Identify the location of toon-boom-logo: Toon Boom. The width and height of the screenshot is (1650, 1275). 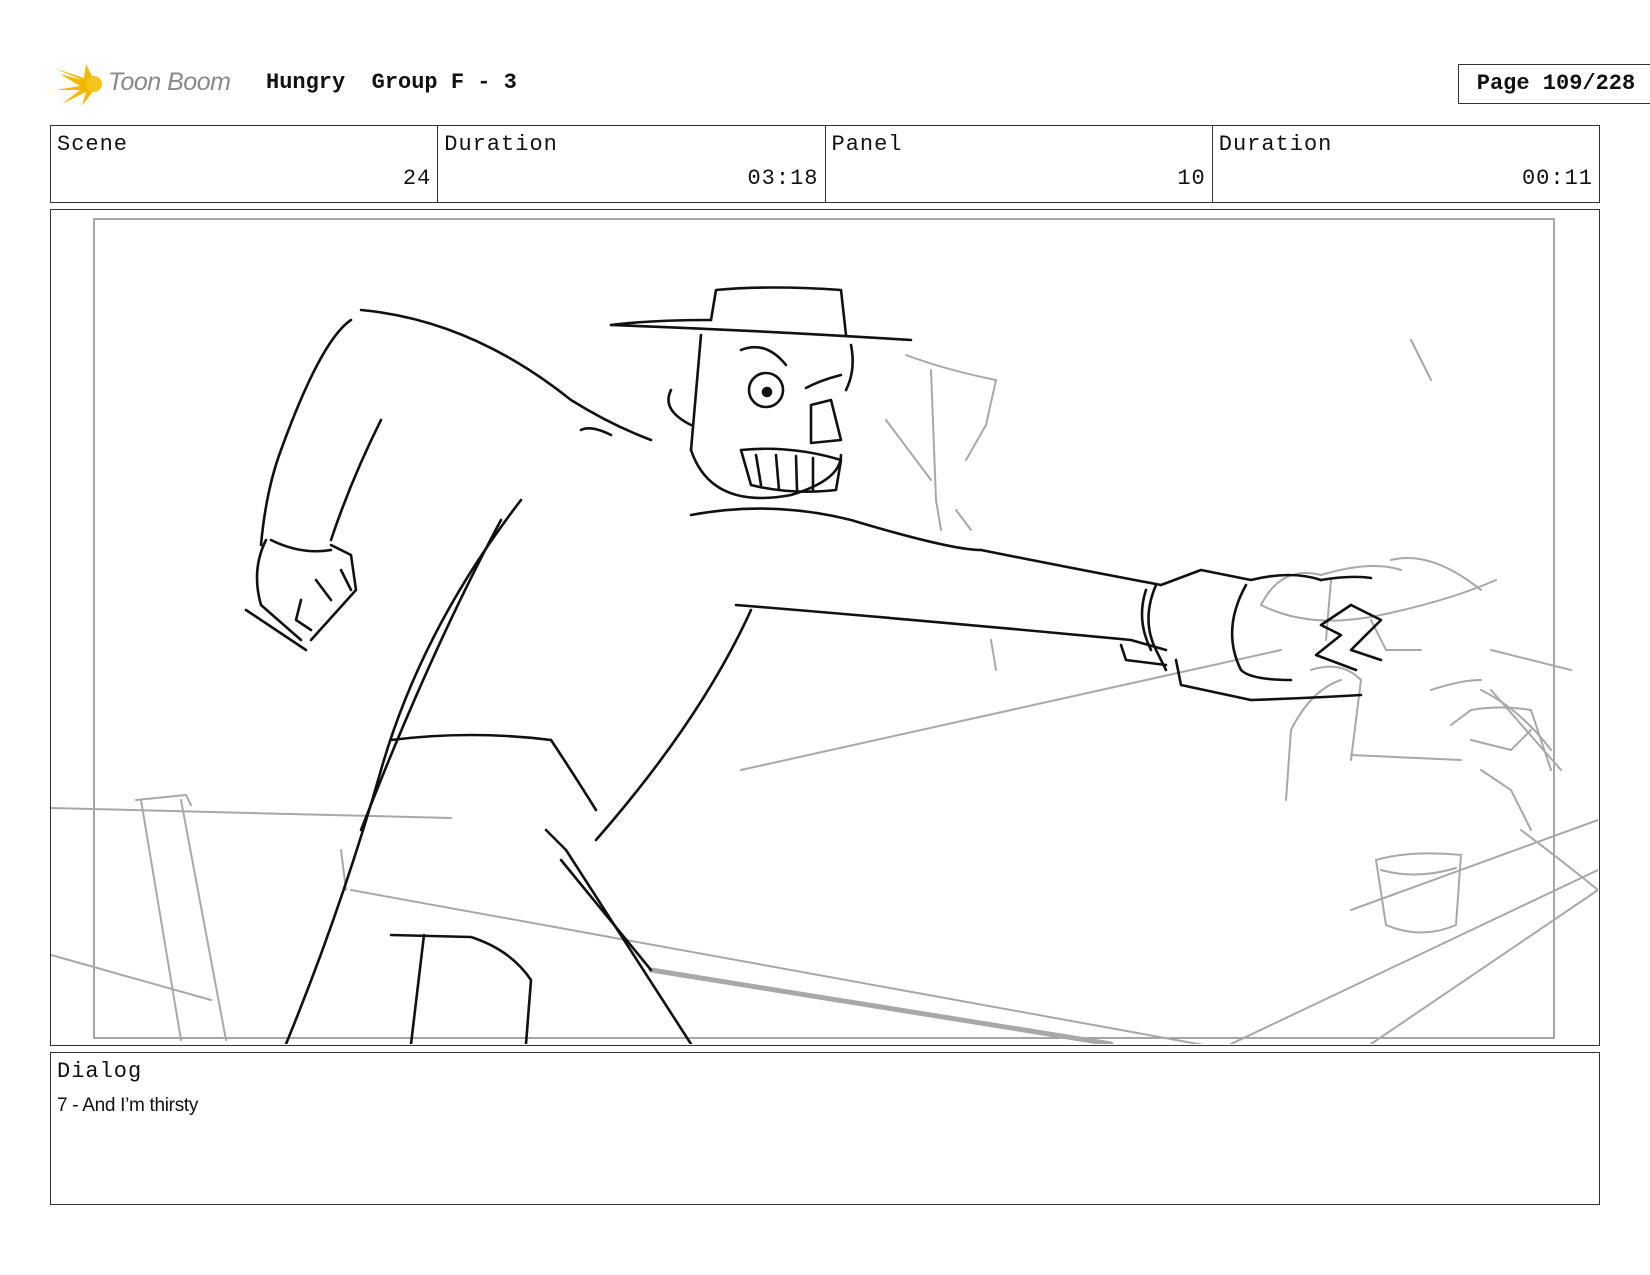
(152, 84).